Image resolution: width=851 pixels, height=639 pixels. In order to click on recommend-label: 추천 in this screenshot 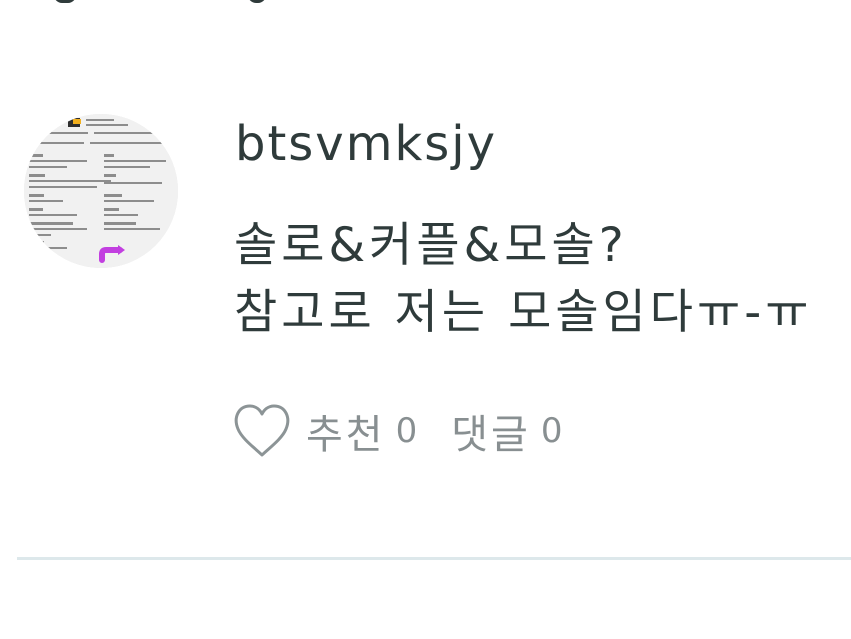, I will do `click(346, 435)`.